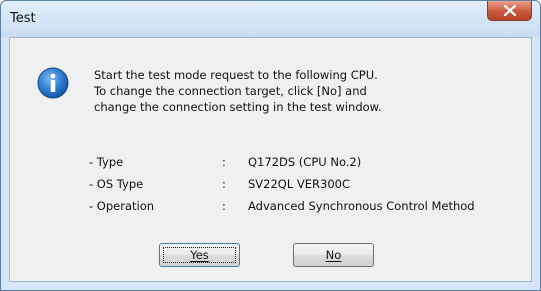  I want to click on operation-value: Advanced Synchronous Control Method, so click(361, 206).